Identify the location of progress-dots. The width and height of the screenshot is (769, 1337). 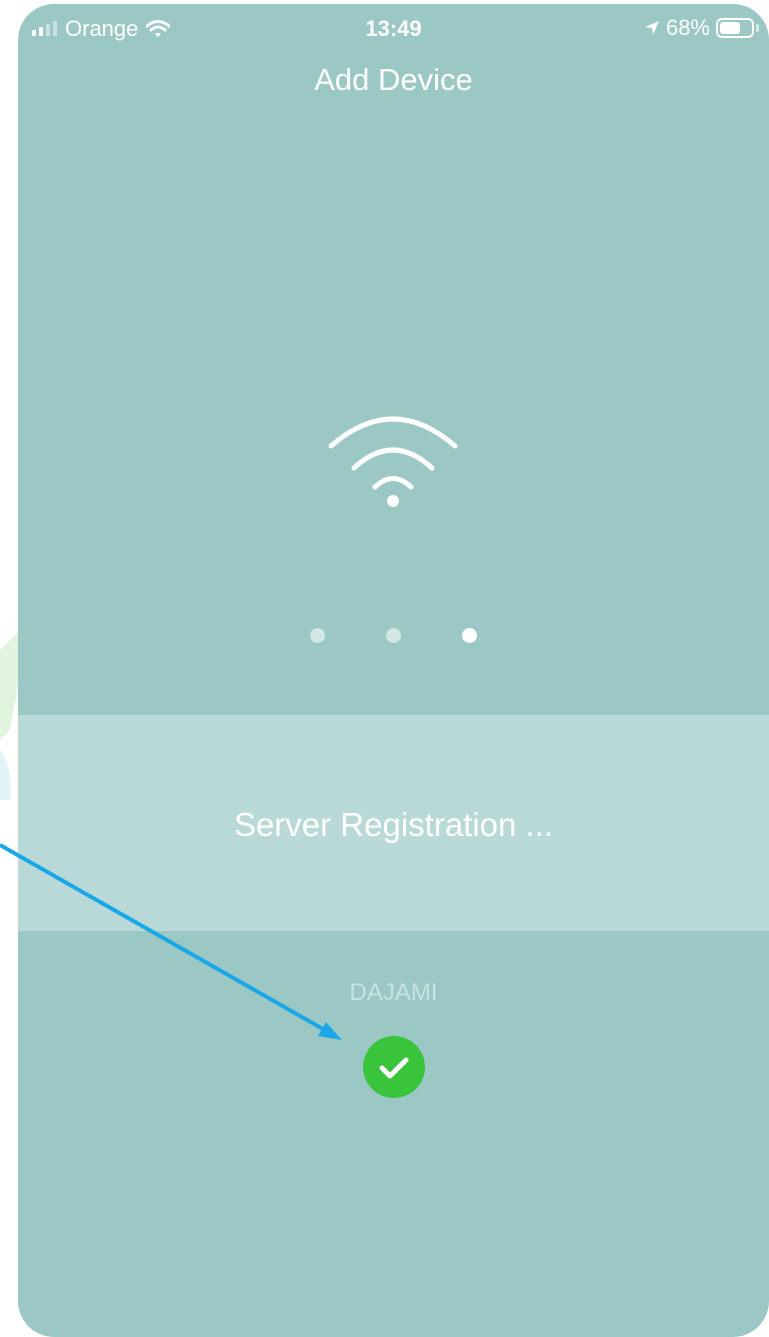
(393, 636).